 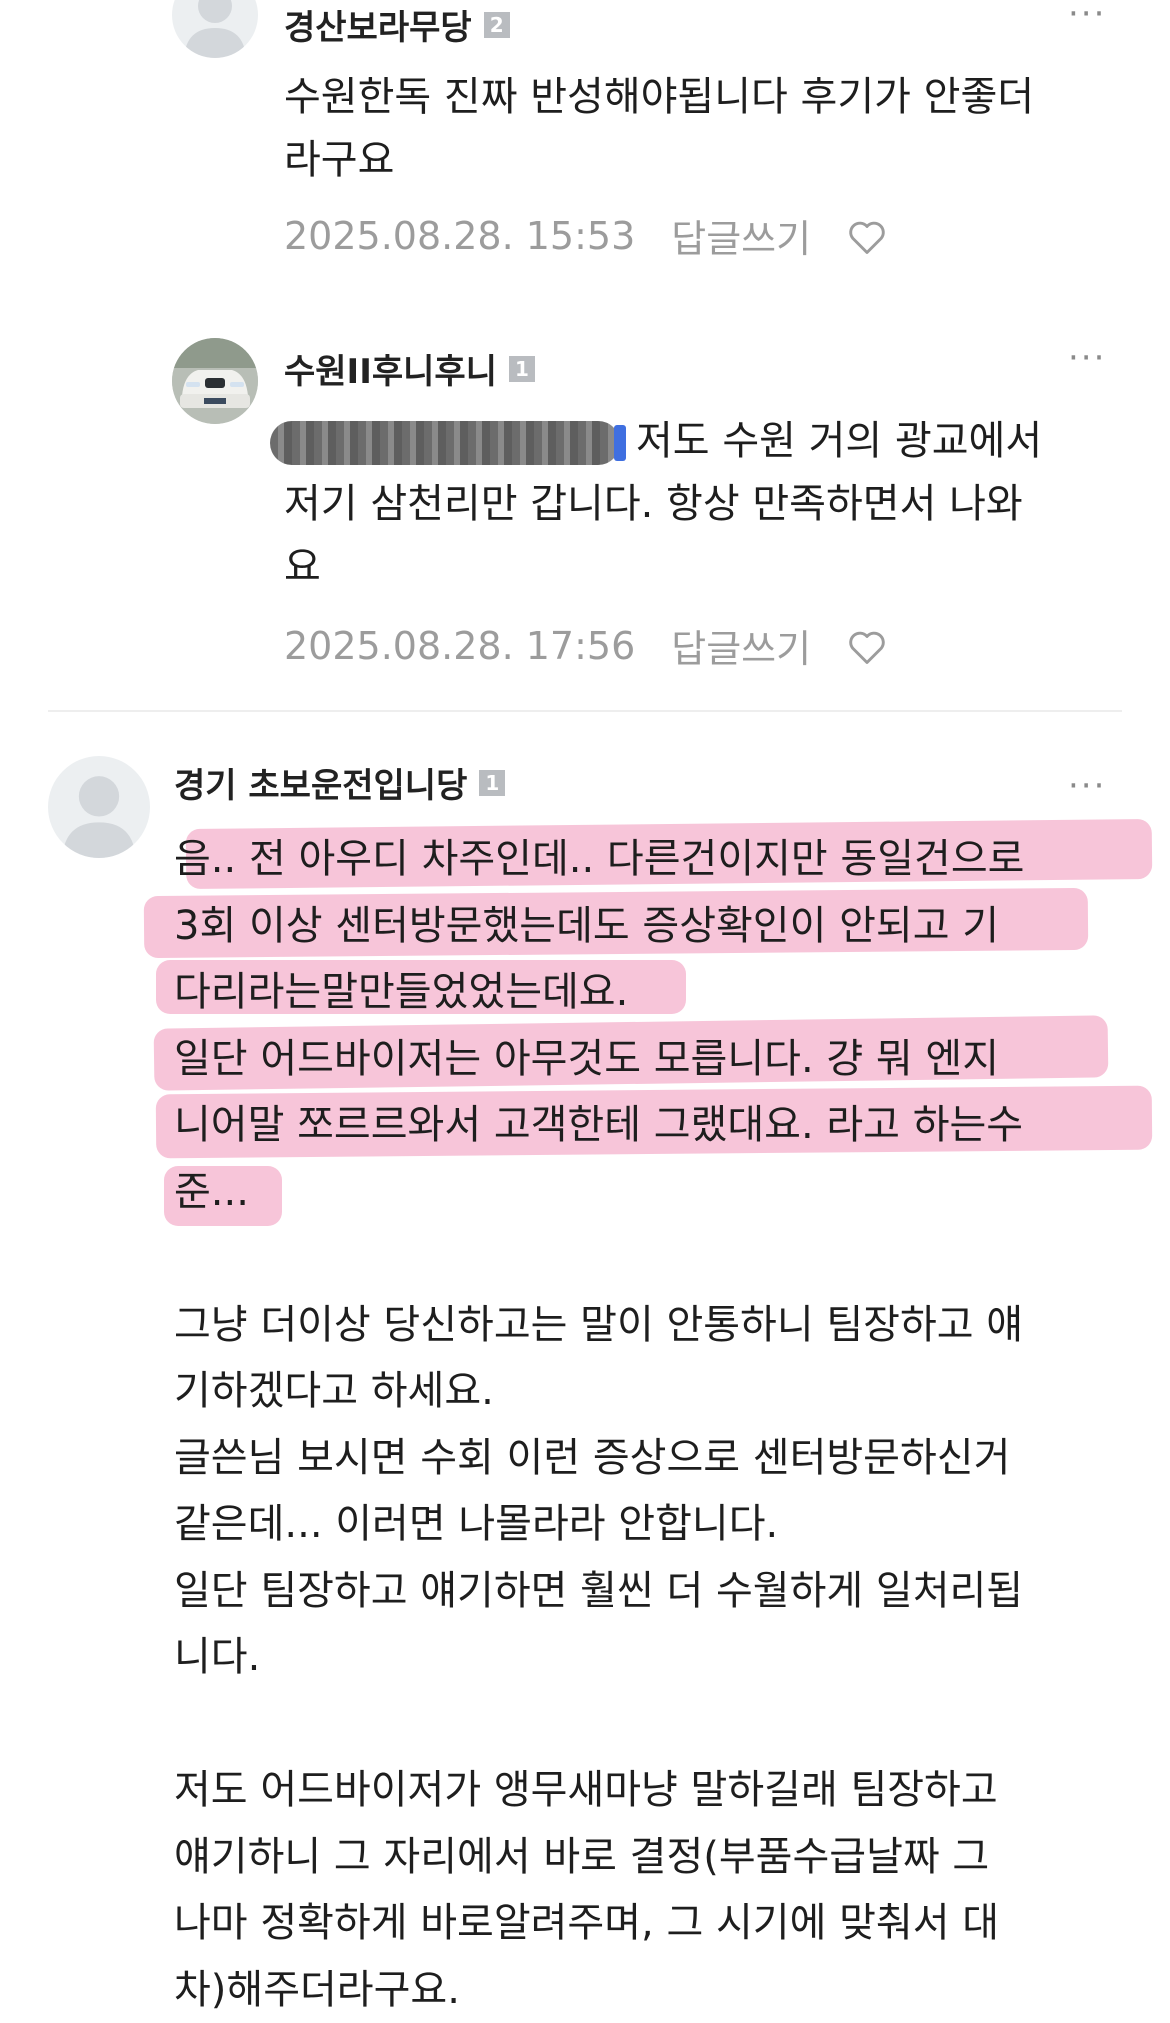 I want to click on comment-line: 저도 수원 거의 광교에서, so click(x=656, y=441).